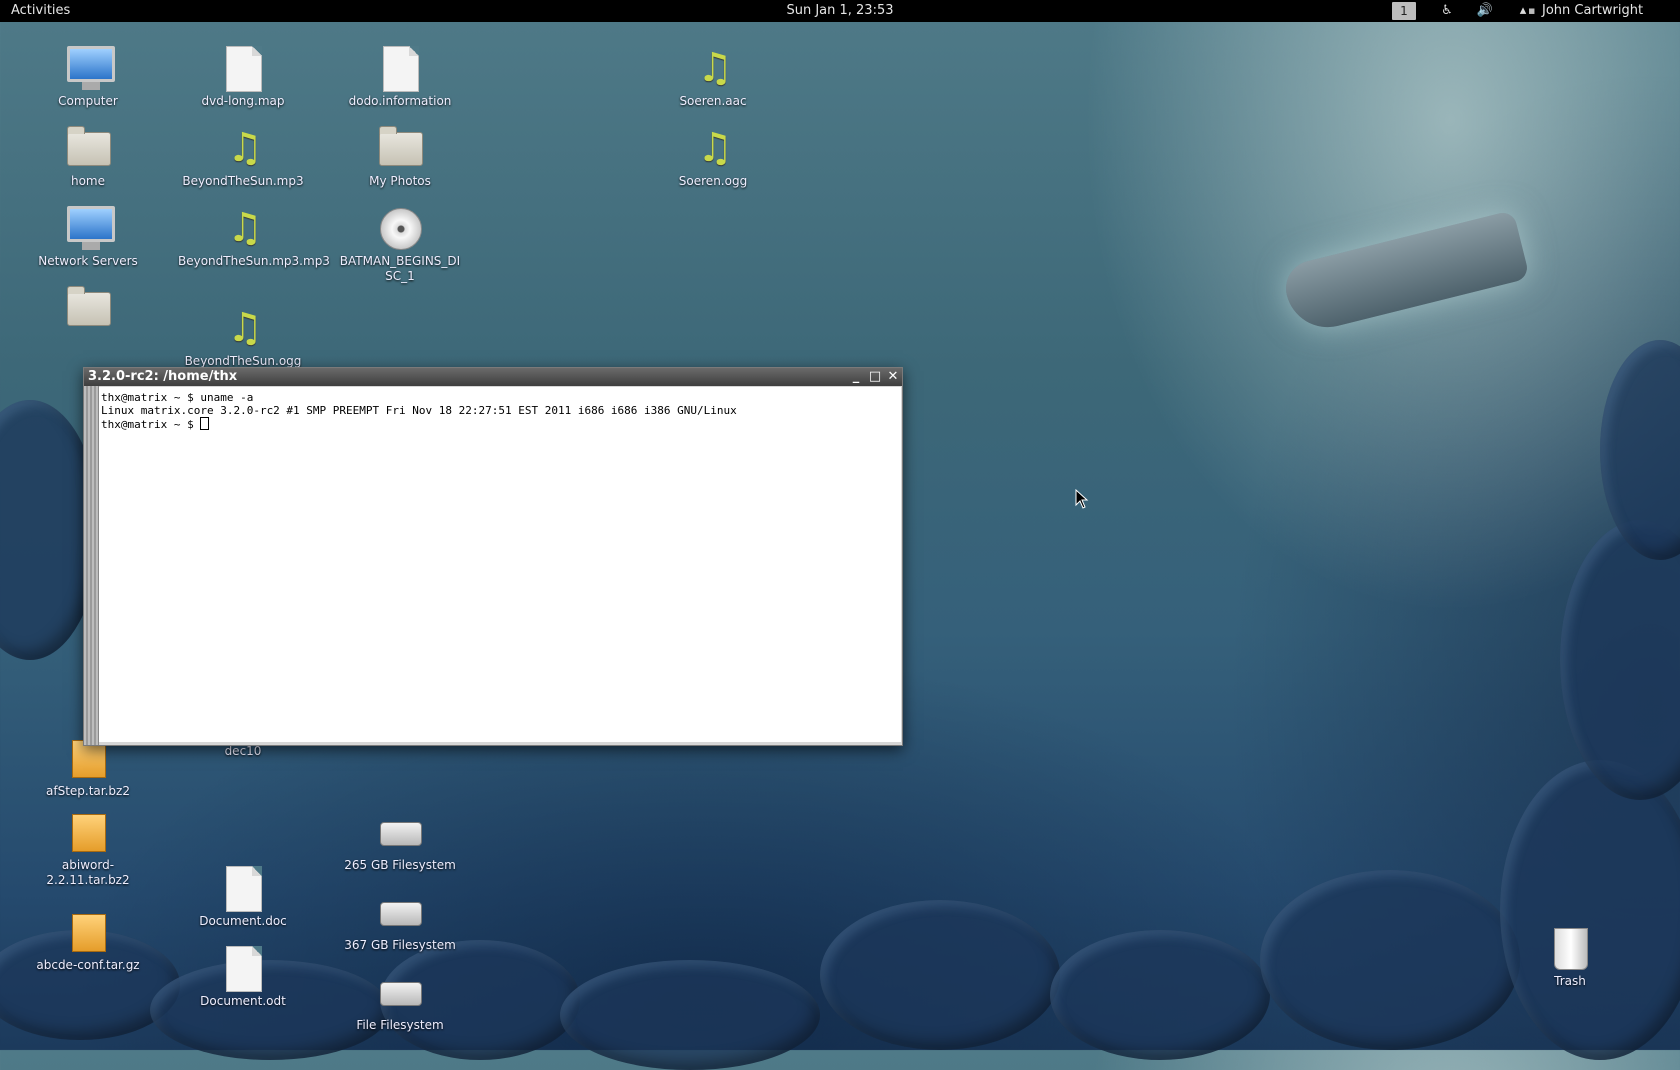 The image size is (1680, 1070). What do you see at coordinates (1485, 11) in the screenshot?
I see `volume-icon: 🔊` at bounding box center [1485, 11].